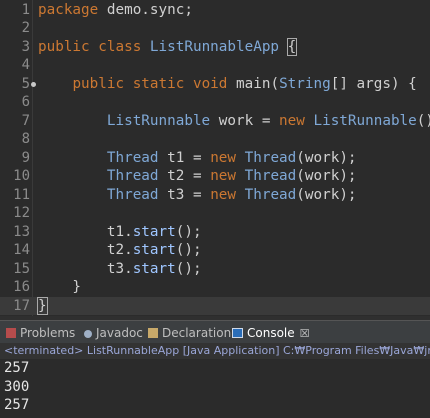 This screenshot has width=430, height=418. What do you see at coordinates (215, 250) in the screenshot?
I see `code-line: 14 t2.start();` at bounding box center [215, 250].